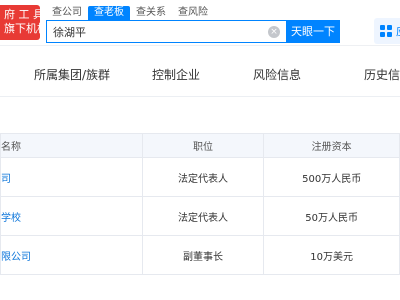  Describe the element at coordinates (203, 255) in the screenshot. I see `position-cell: 副董事长` at that location.